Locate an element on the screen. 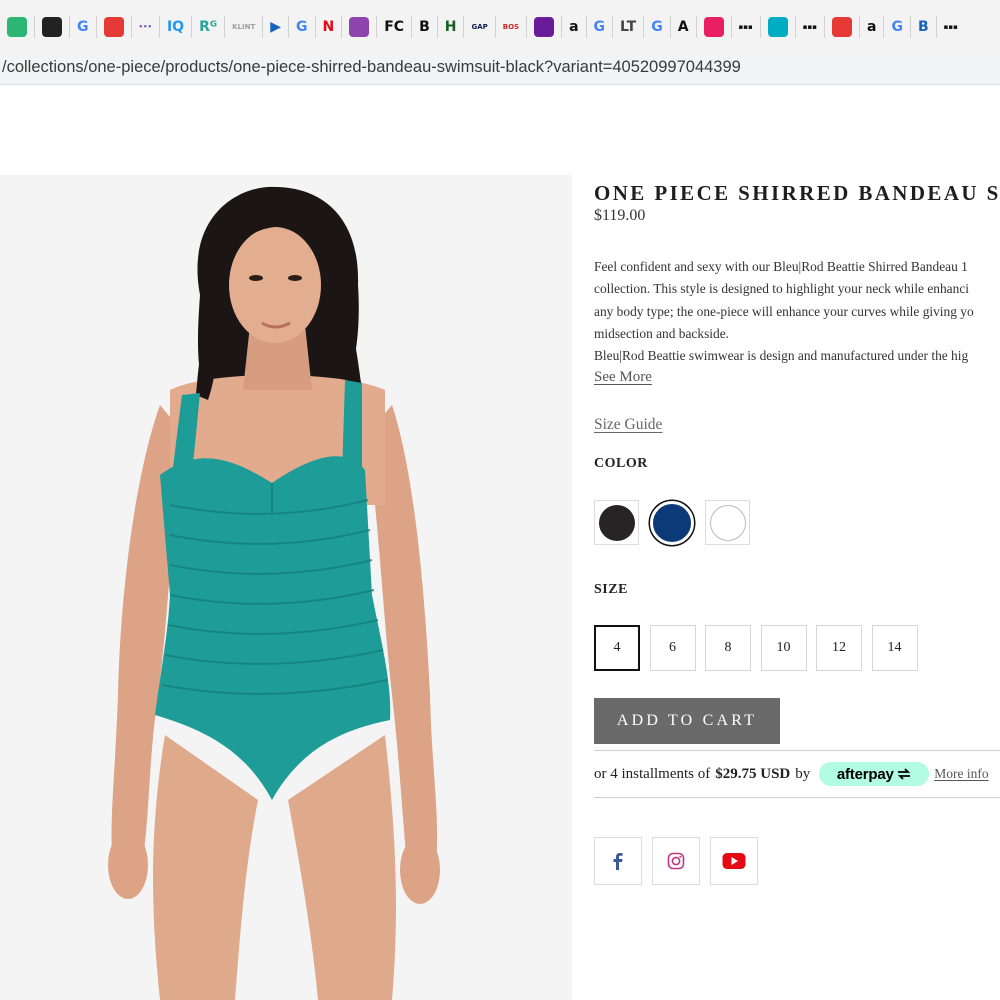  bookmark-gallery-icon is located at coordinates (359, 27).